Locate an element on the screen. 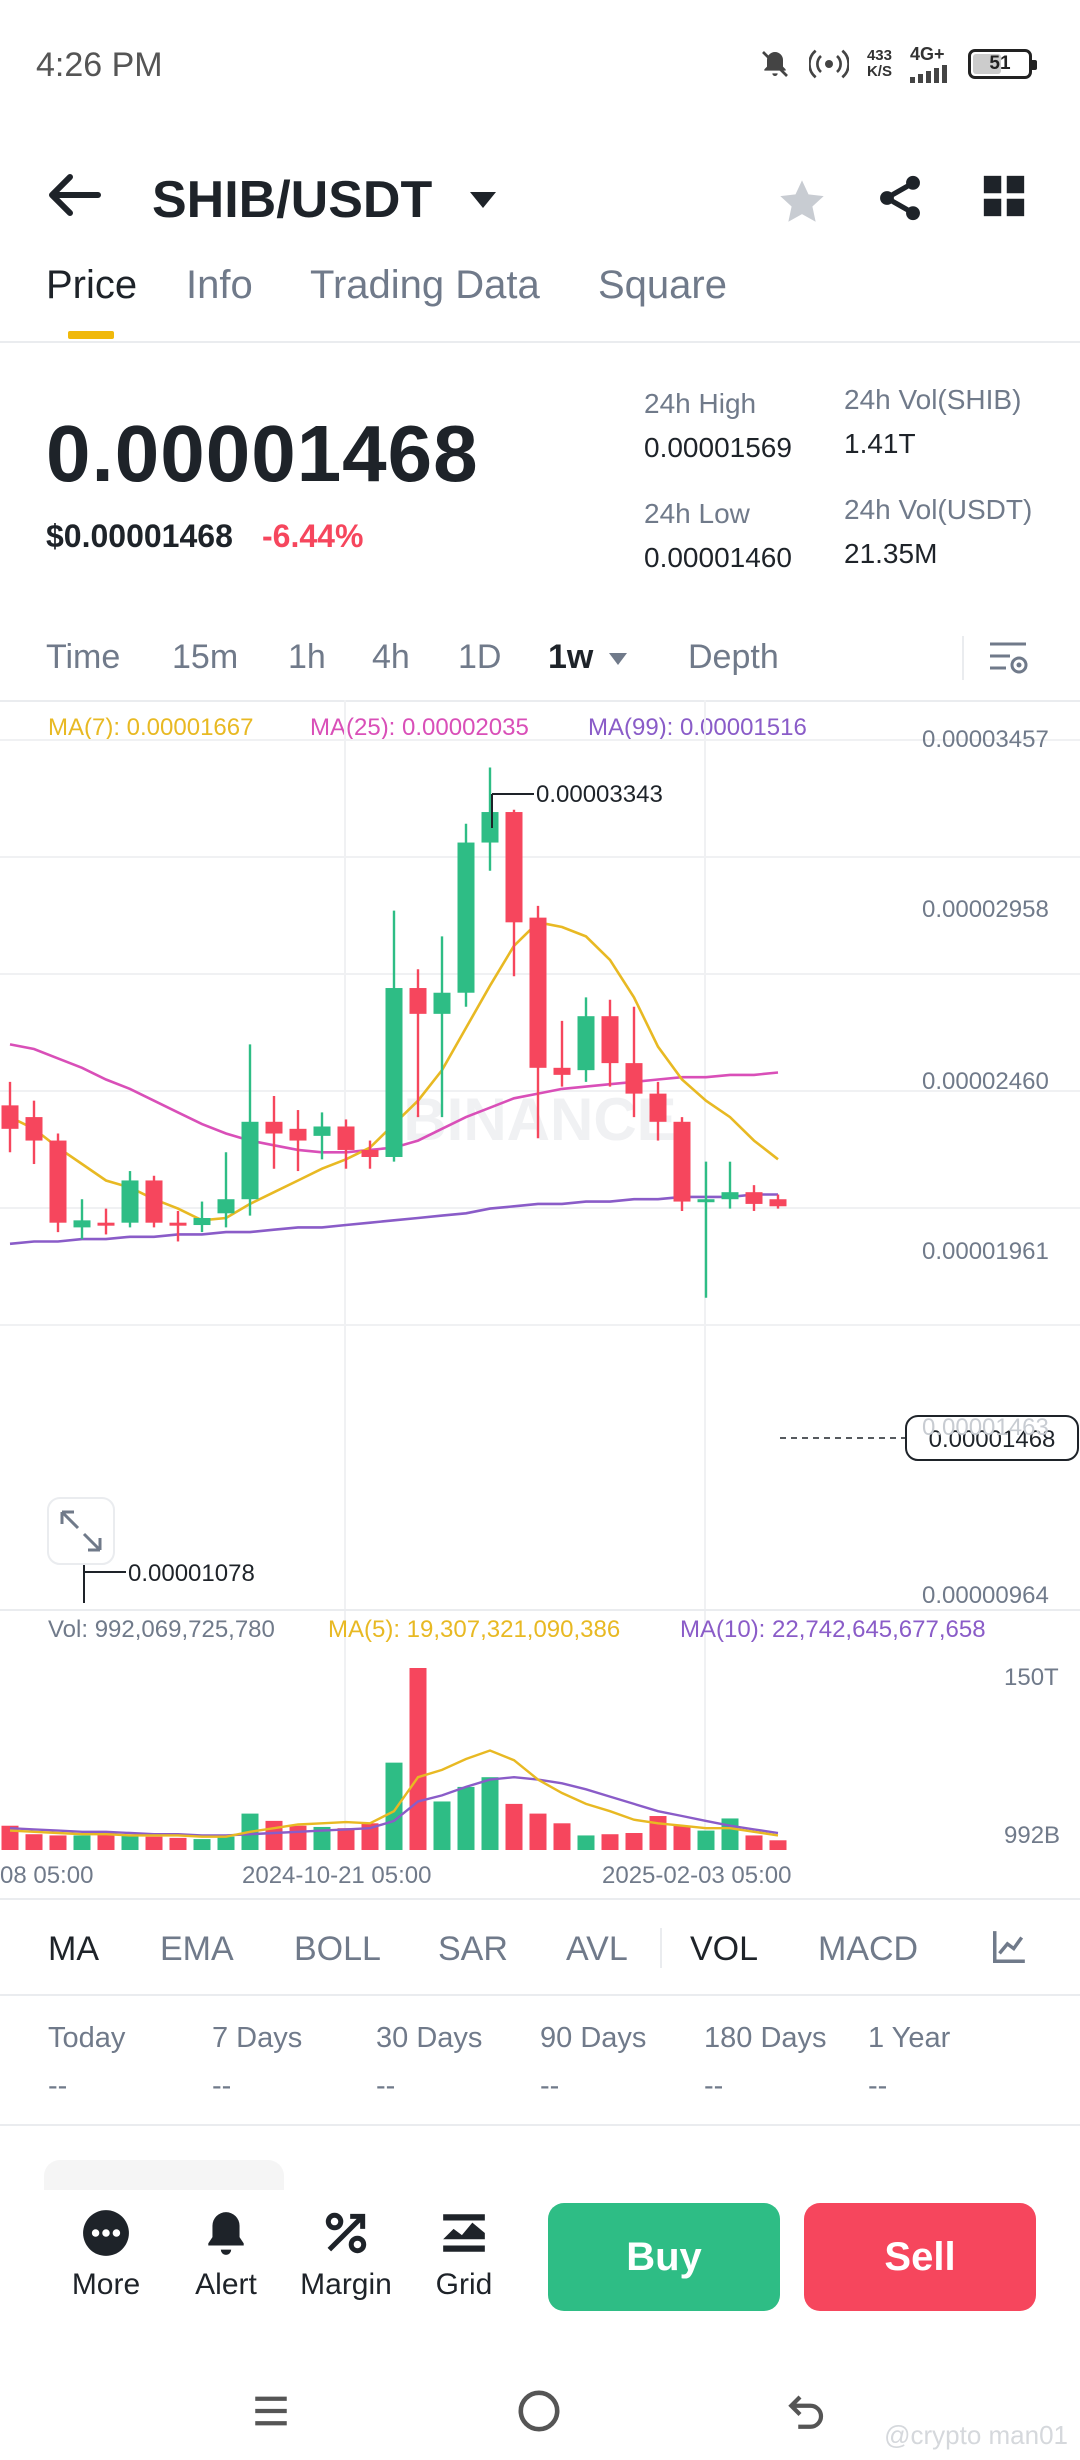 This screenshot has height=2460, width=1080. signal-group: 4G+ is located at coordinates (930, 63).